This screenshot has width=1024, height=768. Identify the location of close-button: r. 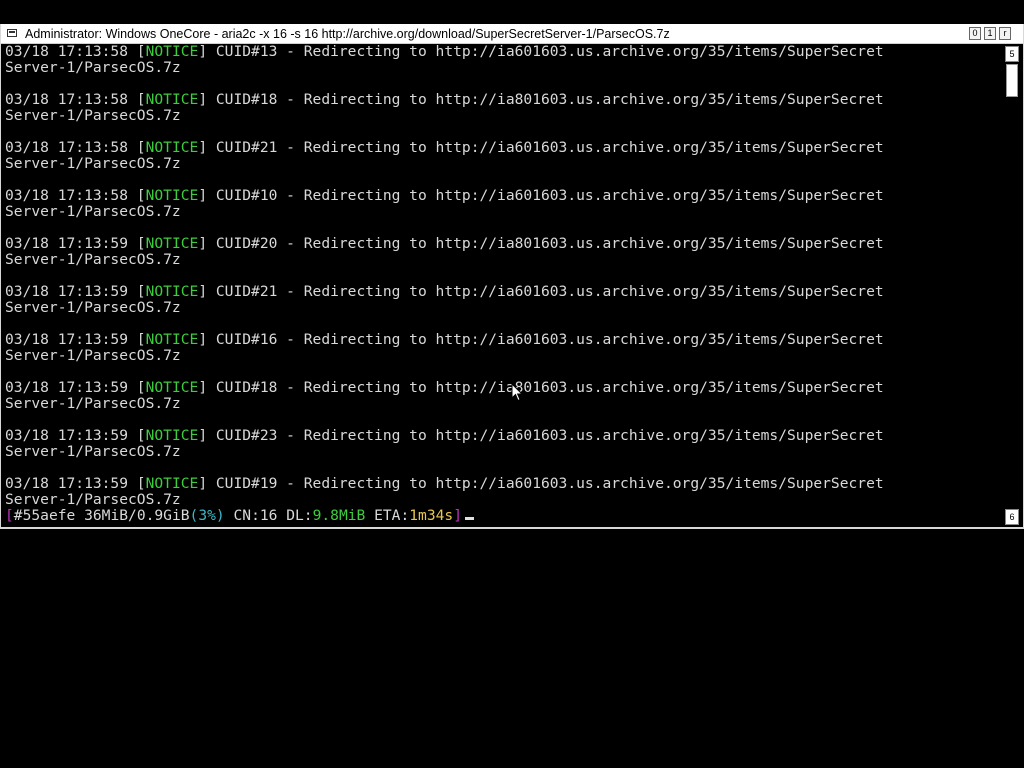
(1005, 33).